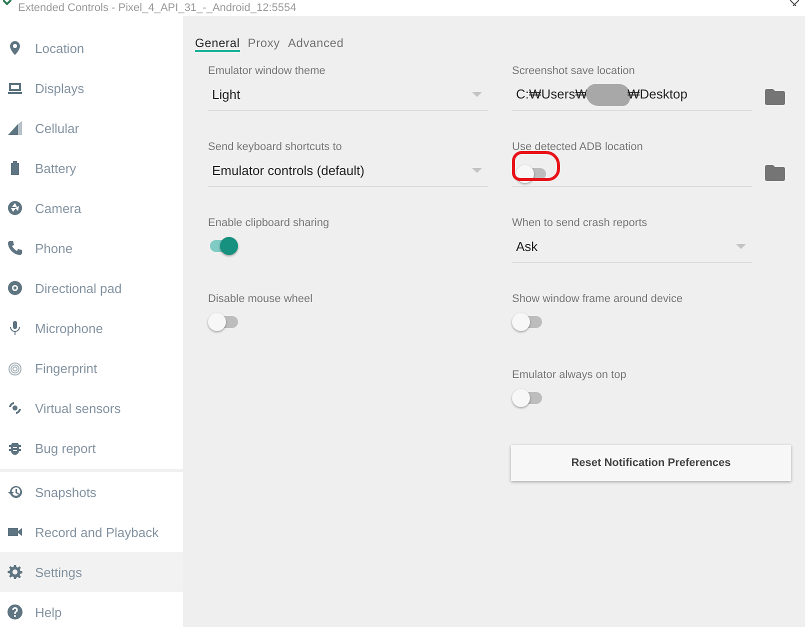 The width and height of the screenshot is (805, 627). I want to click on setting-label: Emulator window theme, so click(267, 72).